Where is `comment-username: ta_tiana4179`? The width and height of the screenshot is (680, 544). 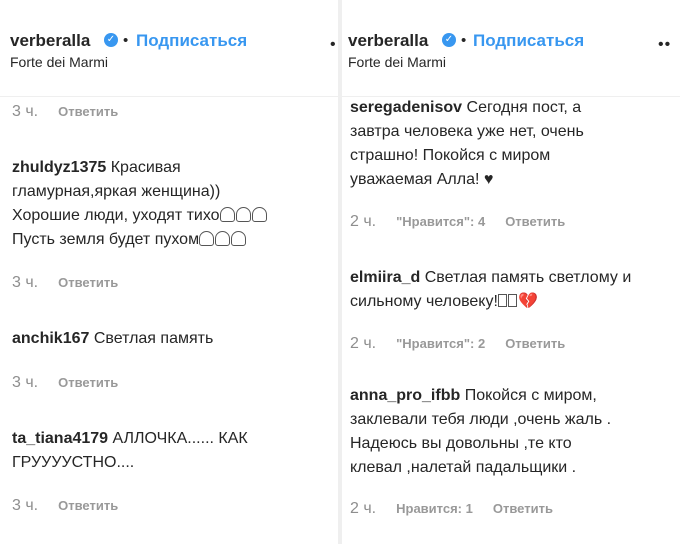 comment-username: ta_tiana4179 is located at coordinates (60, 438).